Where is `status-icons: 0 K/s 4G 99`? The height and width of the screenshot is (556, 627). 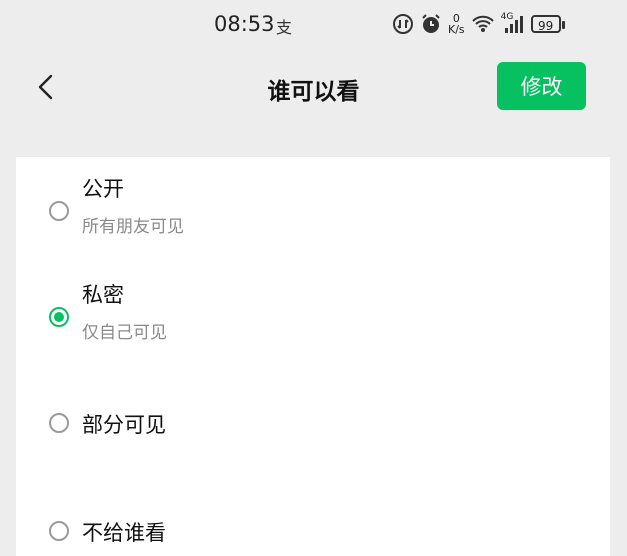 status-icons: 0 K/s 4G 99 is located at coordinates (478, 24).